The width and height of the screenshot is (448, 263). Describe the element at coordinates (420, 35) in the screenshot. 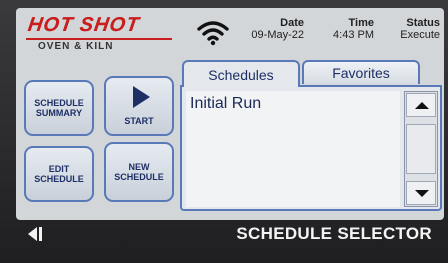

I see `status-value: Execute` at that location.